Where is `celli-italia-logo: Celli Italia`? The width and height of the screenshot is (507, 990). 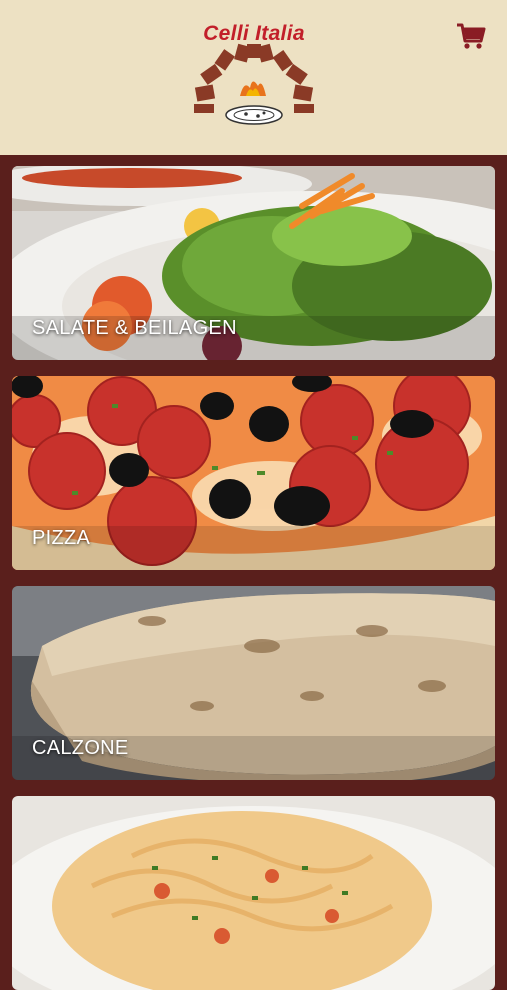 celli-italia-logo: Celli Italia is located at coordinates (254, 76).